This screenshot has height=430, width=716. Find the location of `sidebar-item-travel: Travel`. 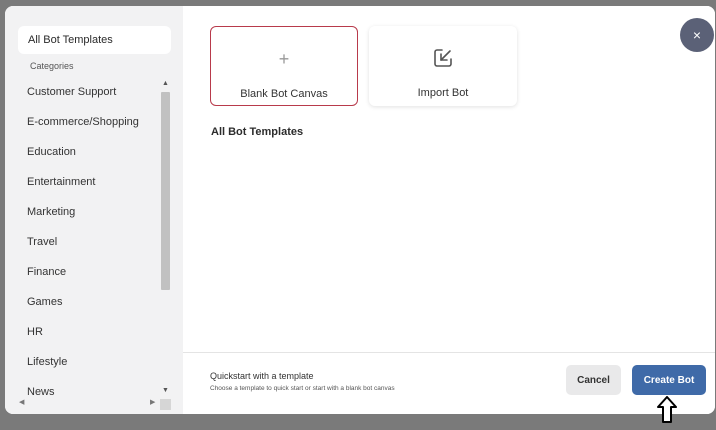

sidebar-item-travel: Travel is located at coordinates (92, 242).